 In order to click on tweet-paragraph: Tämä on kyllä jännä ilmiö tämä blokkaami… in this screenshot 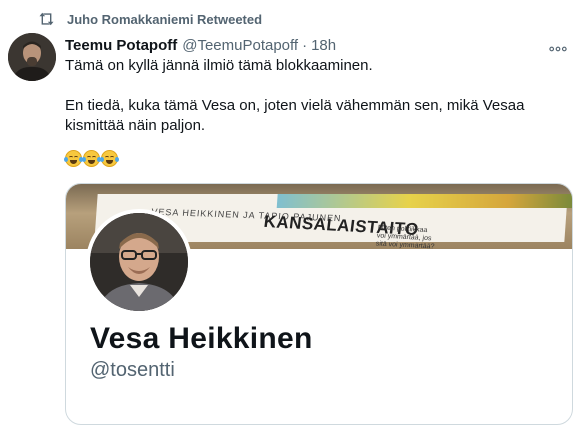, I will do `click(219, 65)`.